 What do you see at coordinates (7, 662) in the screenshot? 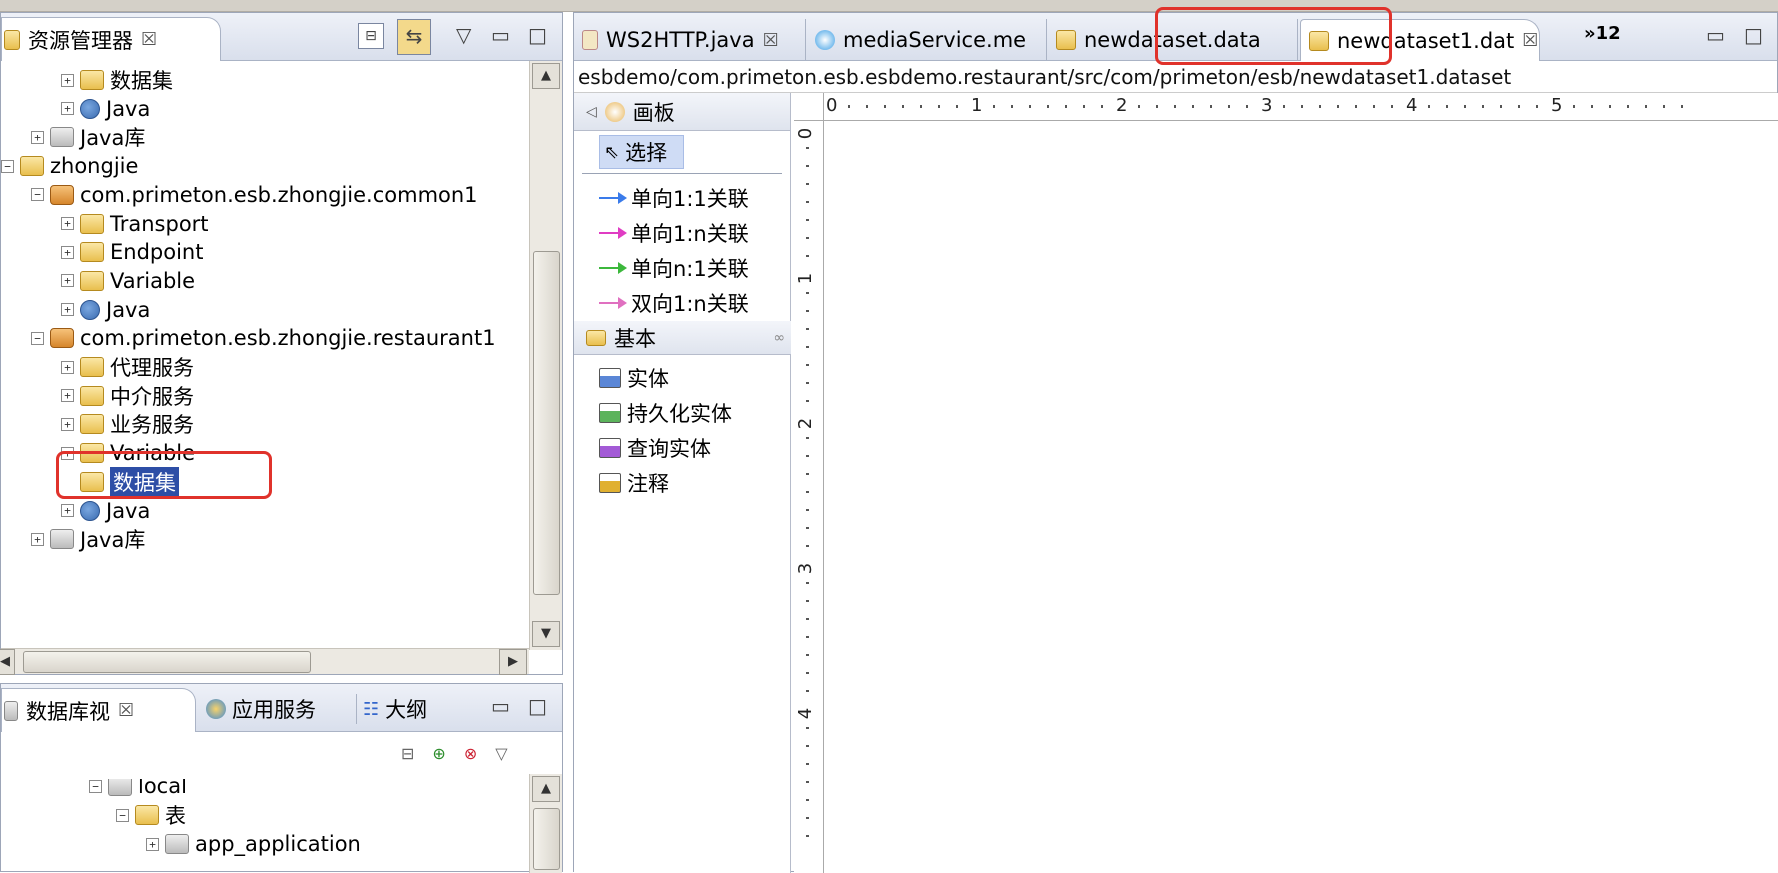
I see `scroll-left-icon: ◀` at bounding box center [7, 662].